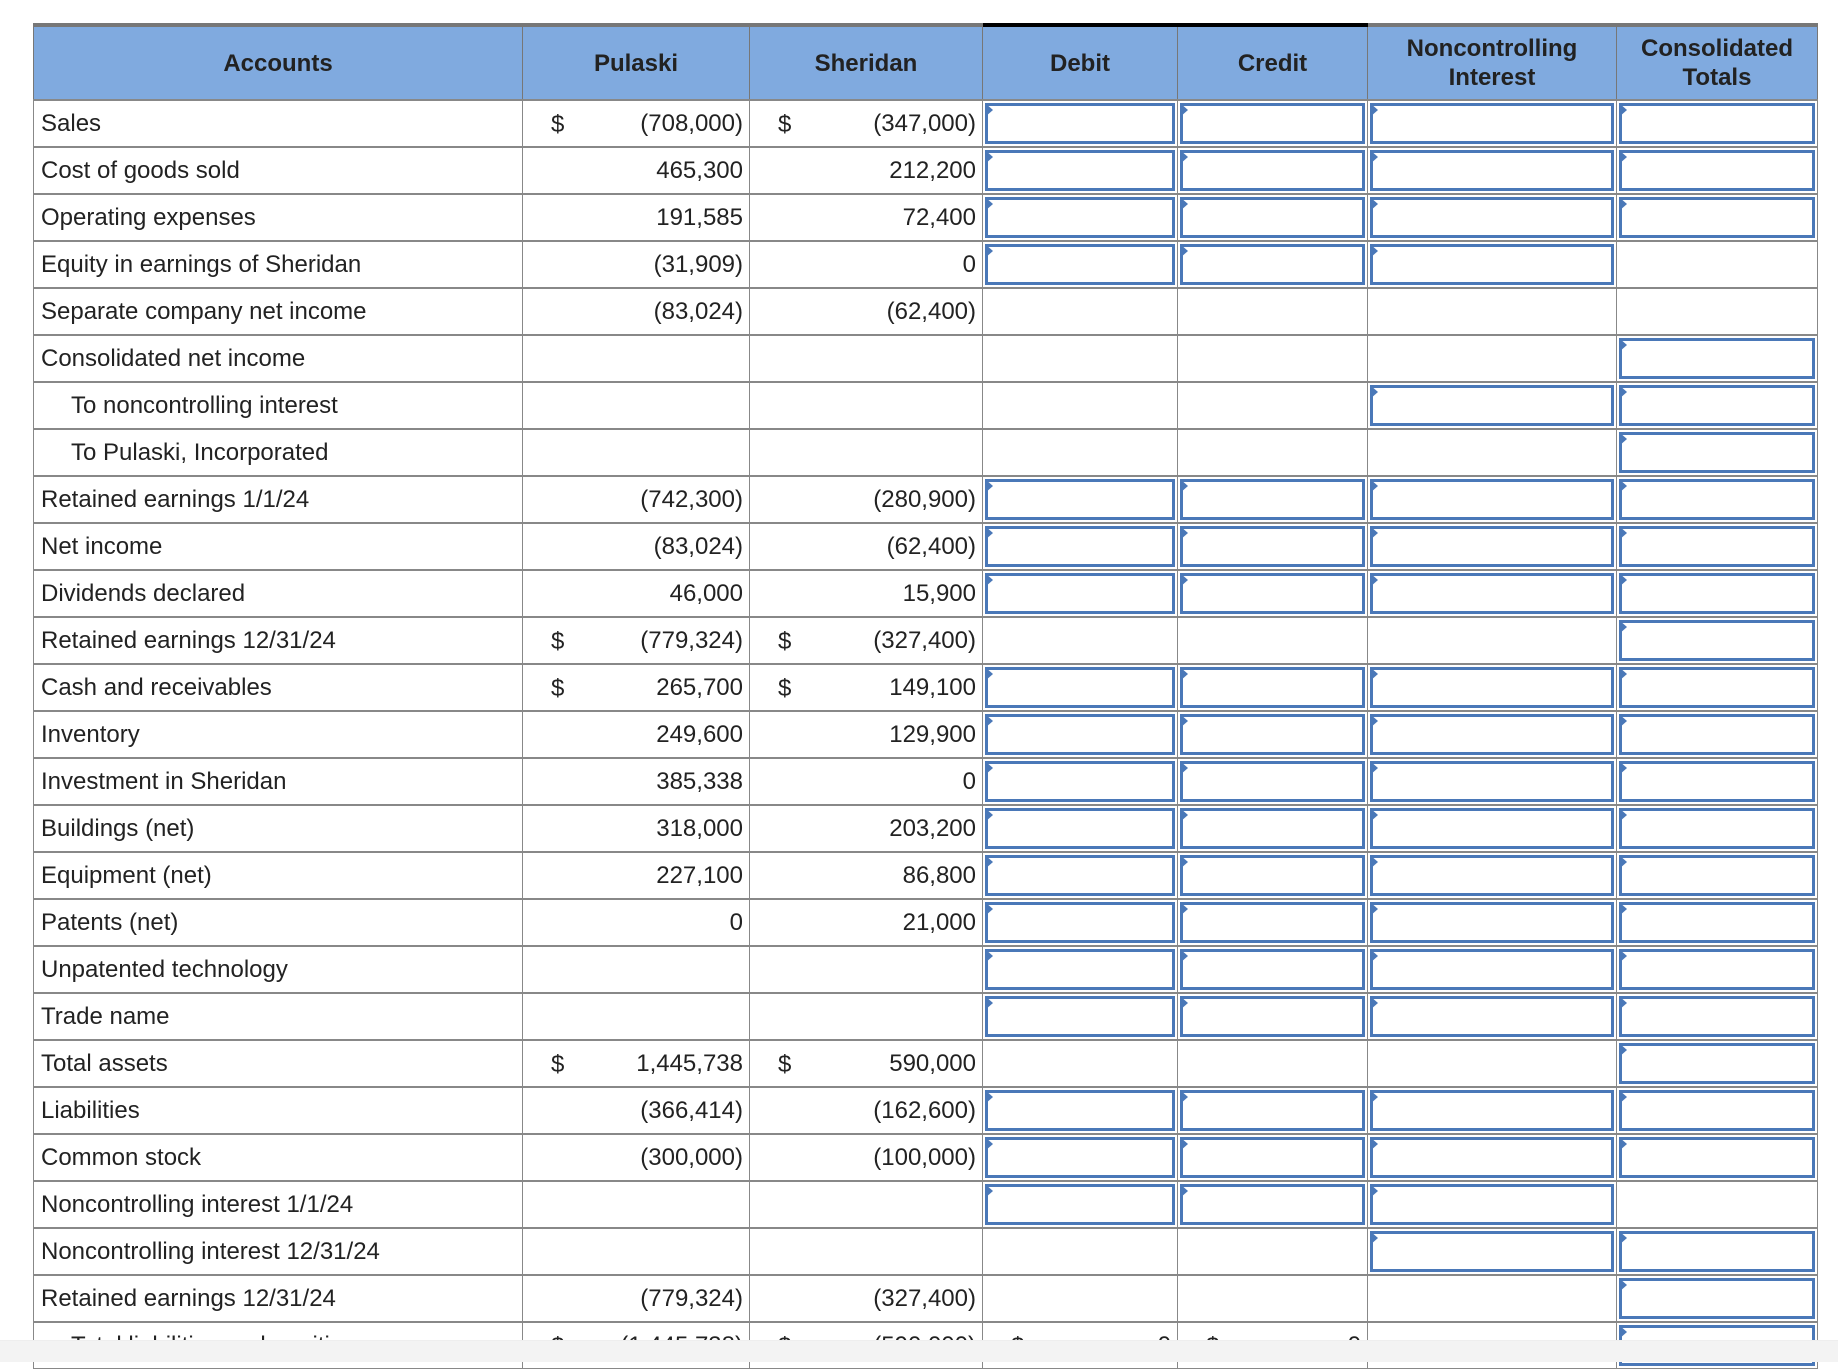 This screenshot has width=1838, height=1369. What do you see at coordinates (925, 1110) in the screenshot?
I see `table-row: Liabilities (366,414) (162,600)` at bounding box center [925, 1110].